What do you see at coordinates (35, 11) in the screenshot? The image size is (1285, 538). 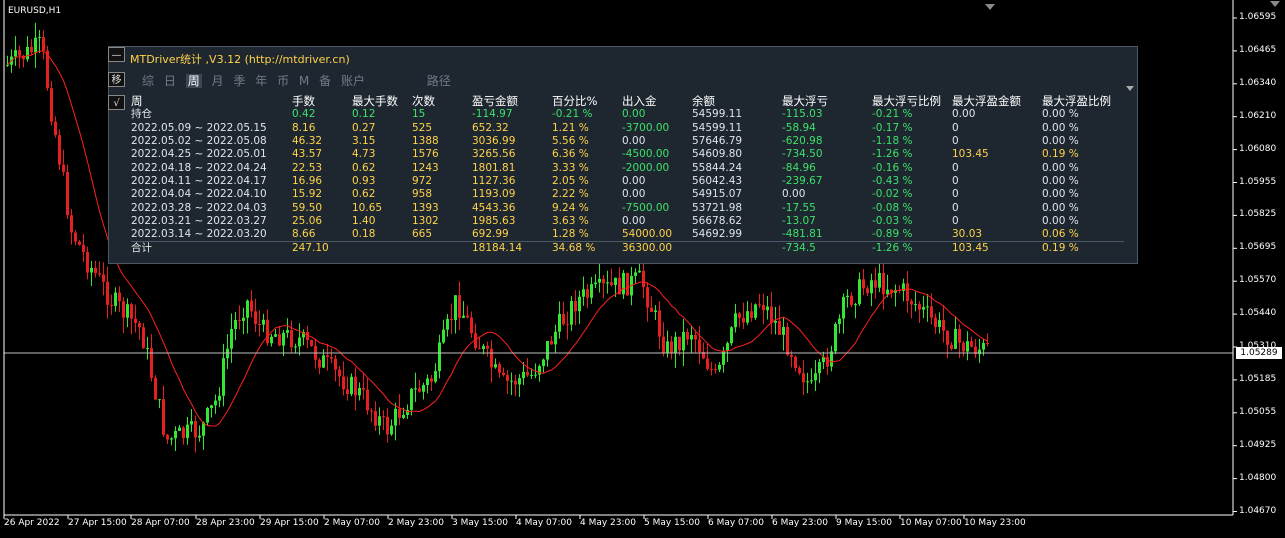 I see `chart-symbol-label: EURUSD,H1` at bounding box center [35, 11].